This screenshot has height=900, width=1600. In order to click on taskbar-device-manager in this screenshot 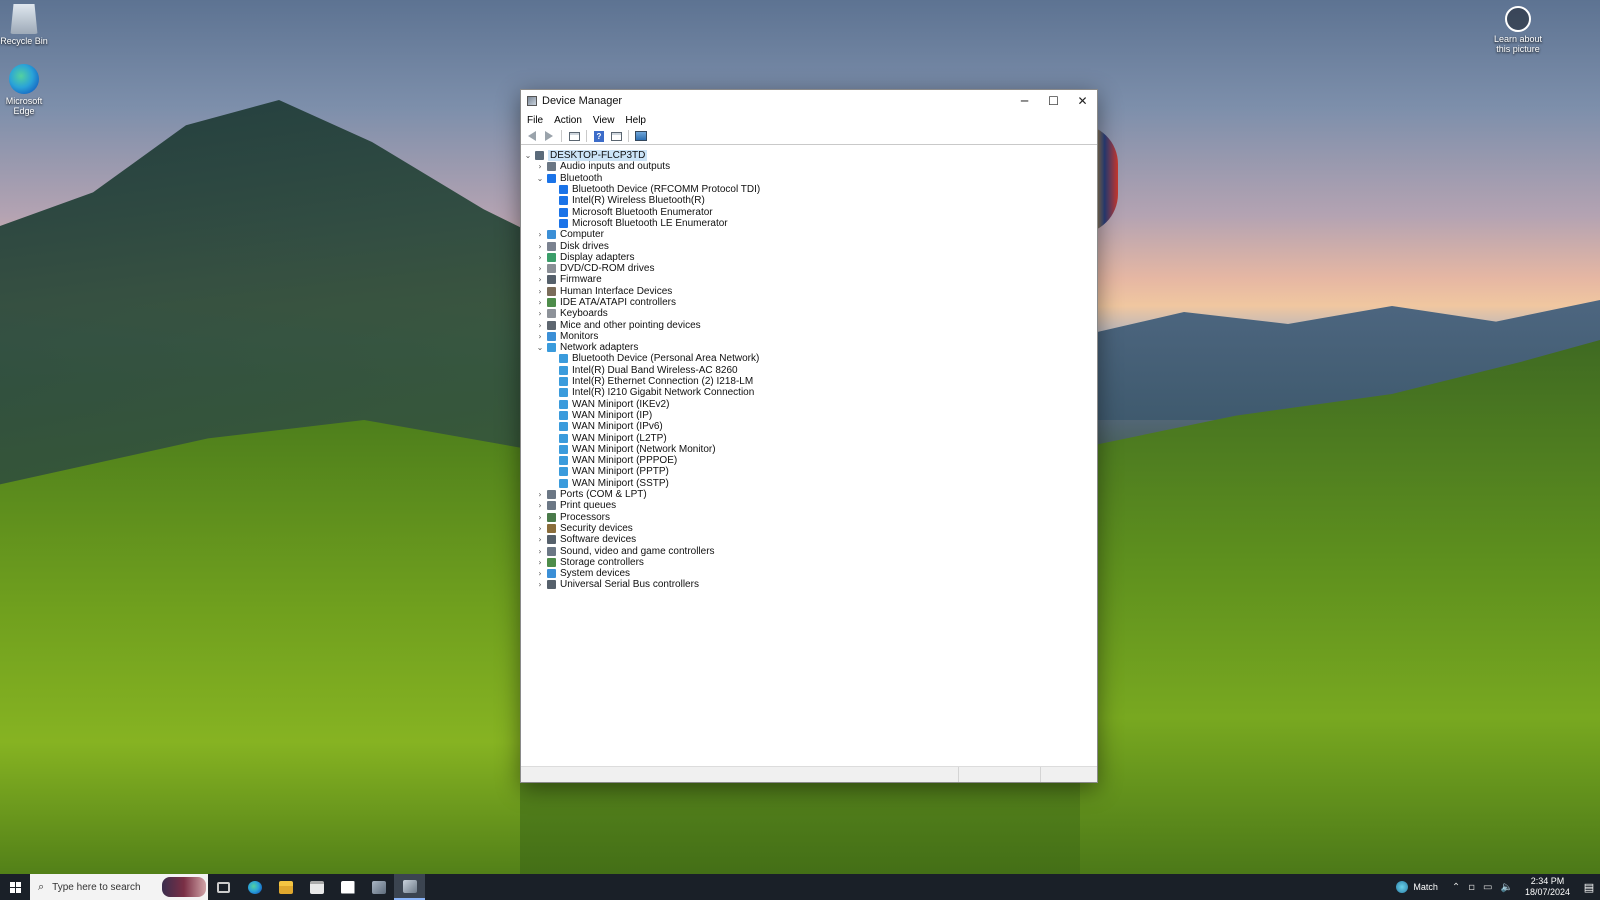, I will do `click(409, 887)`.